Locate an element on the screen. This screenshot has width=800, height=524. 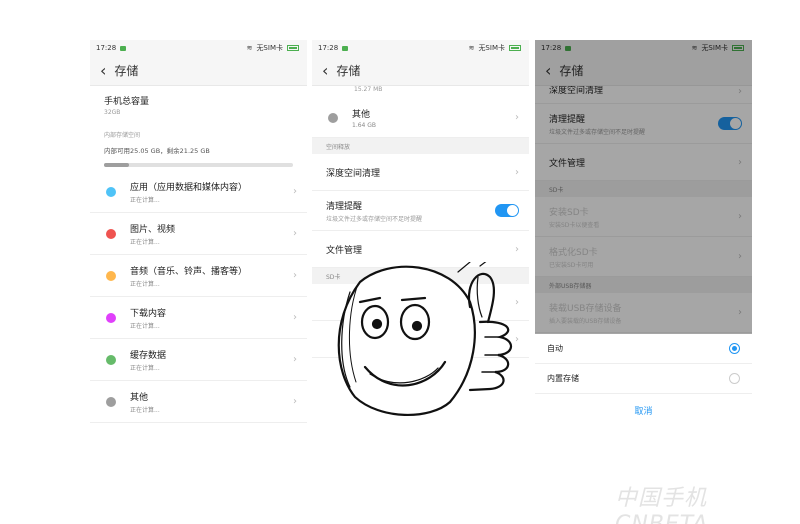
list-item: 应用（应用数据和媒体内容） 正在计算... › is located at coordinates (198, 192).